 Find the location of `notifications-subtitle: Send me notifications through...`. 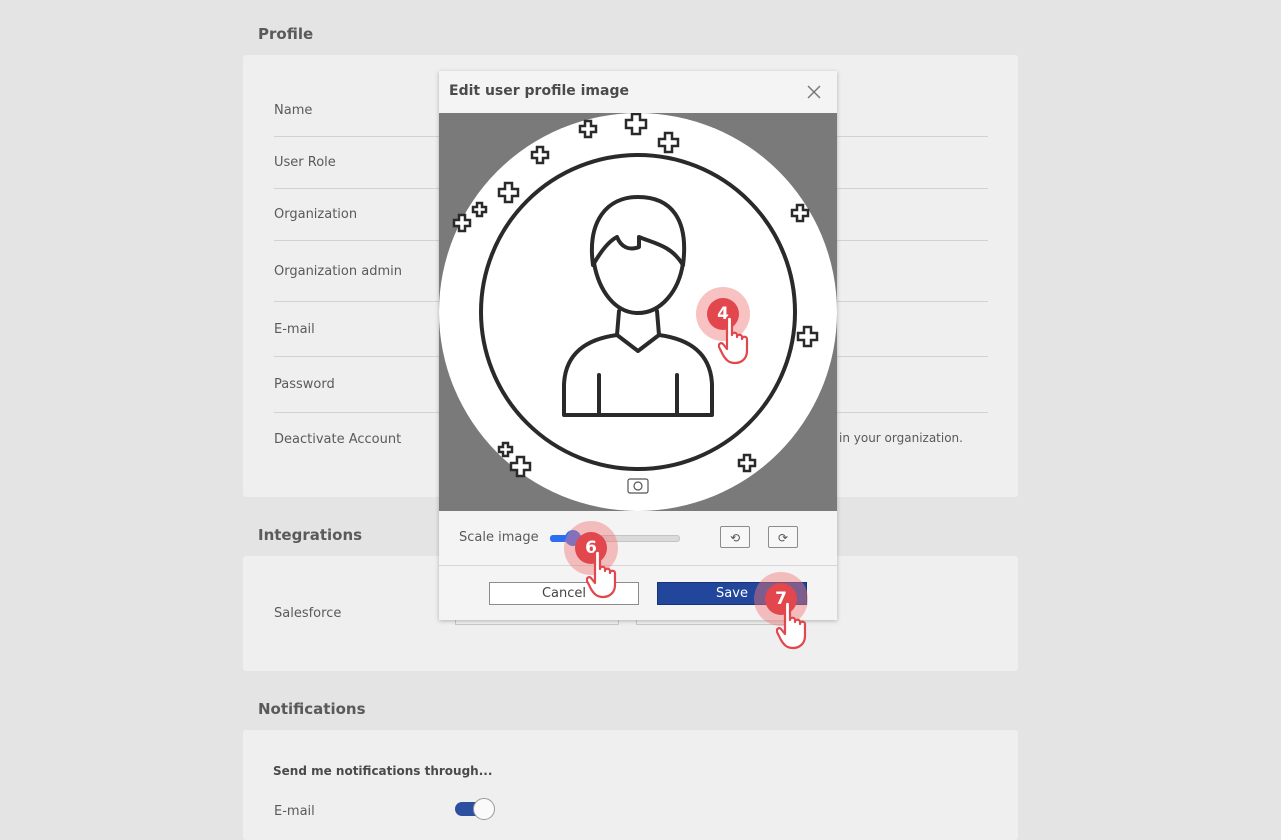

notifications-subtitle: Send me notifications through... is located at coordinates (383, 771).